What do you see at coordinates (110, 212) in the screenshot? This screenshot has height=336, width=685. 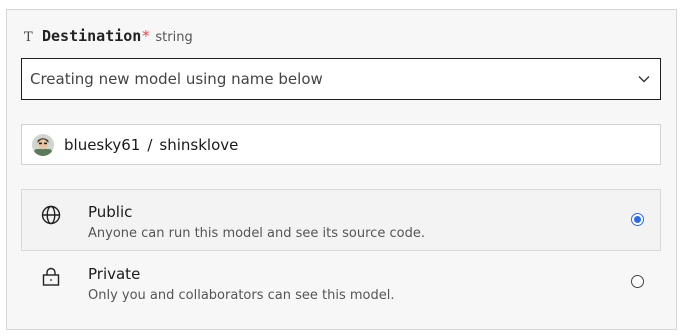 I see `visibility-public-title: Public` at bounding box center [110, 212].